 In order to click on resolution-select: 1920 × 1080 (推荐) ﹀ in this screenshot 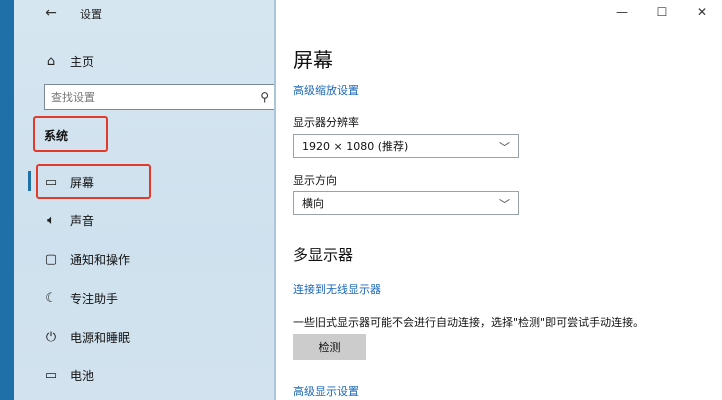, I will do `click(406, 146)`.